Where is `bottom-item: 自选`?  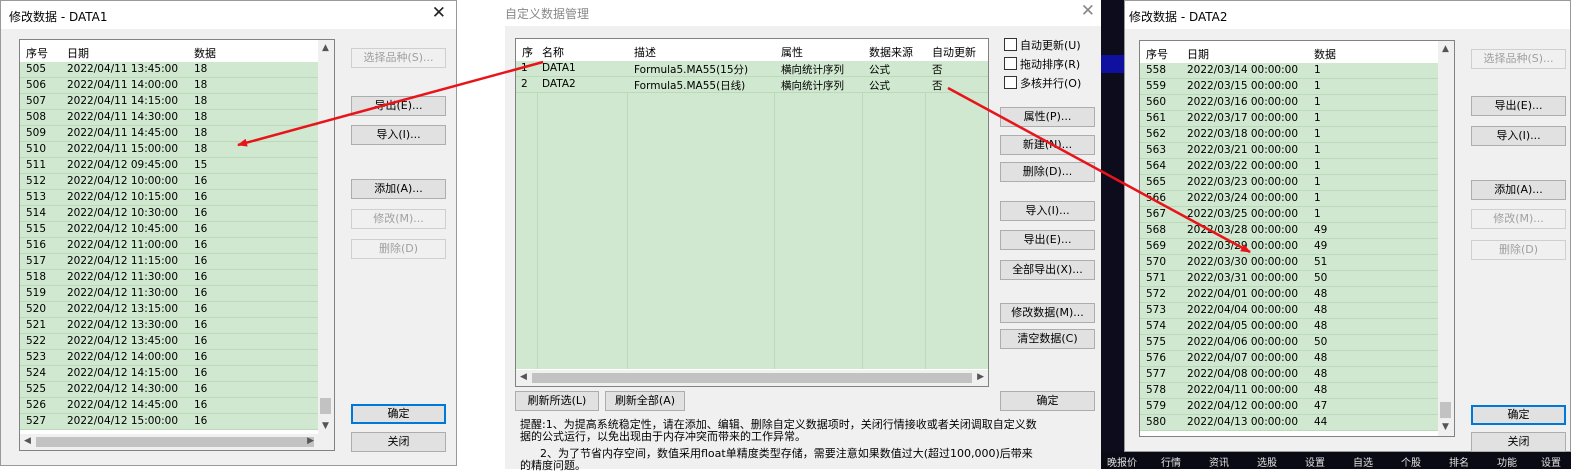
bottom-item: 自选 is located at coordinates (1363, 461).